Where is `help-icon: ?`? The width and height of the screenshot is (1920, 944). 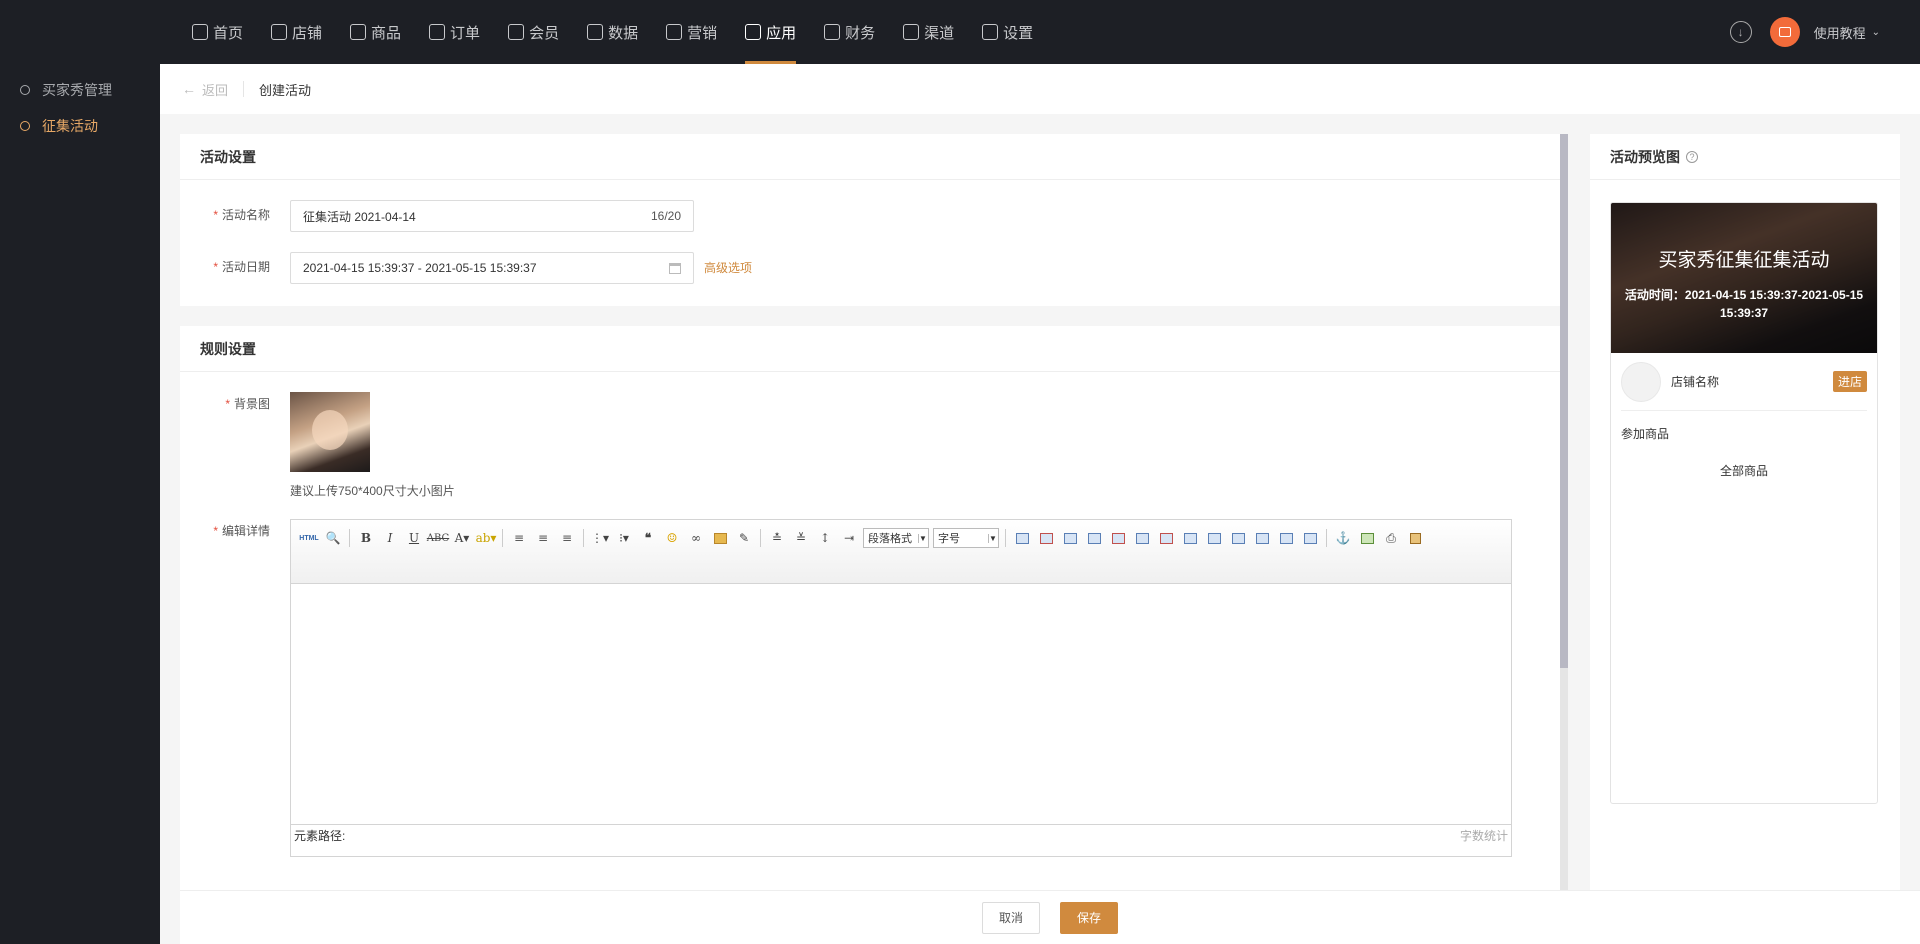
help-icon: ? is located at coordinates (1692, 156).